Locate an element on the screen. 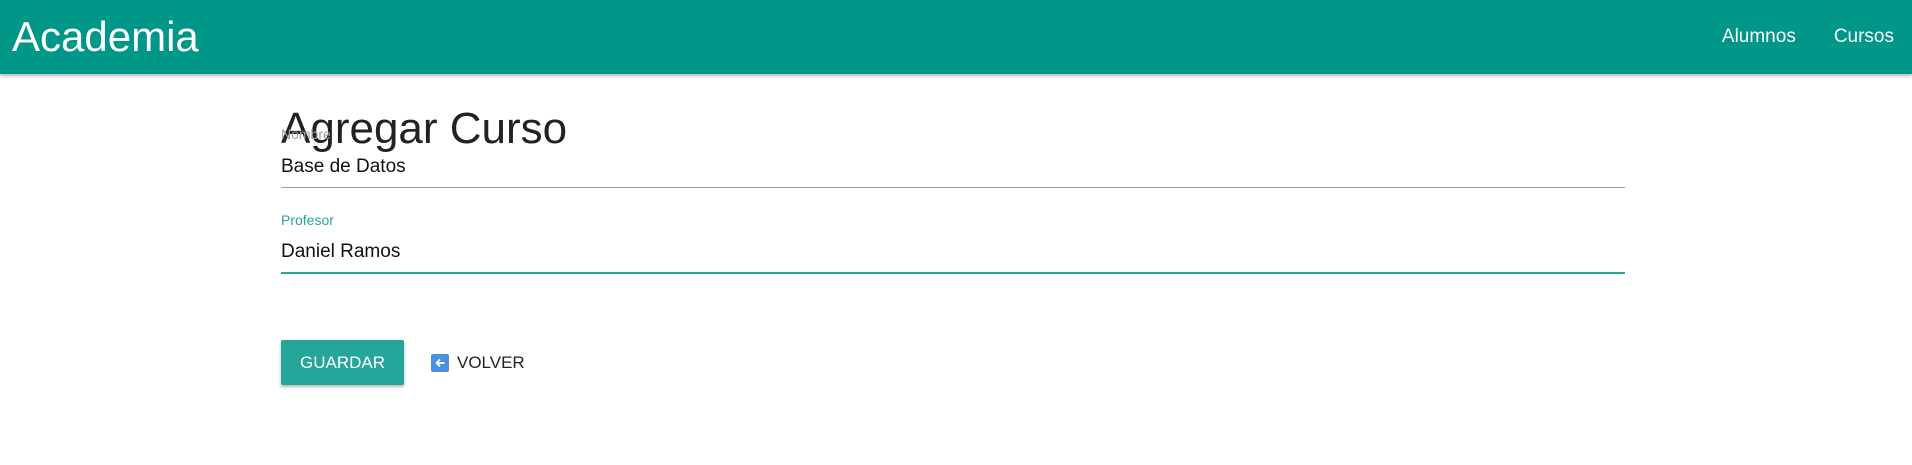  arrow-left-icon is located at coordinates (440, 362).